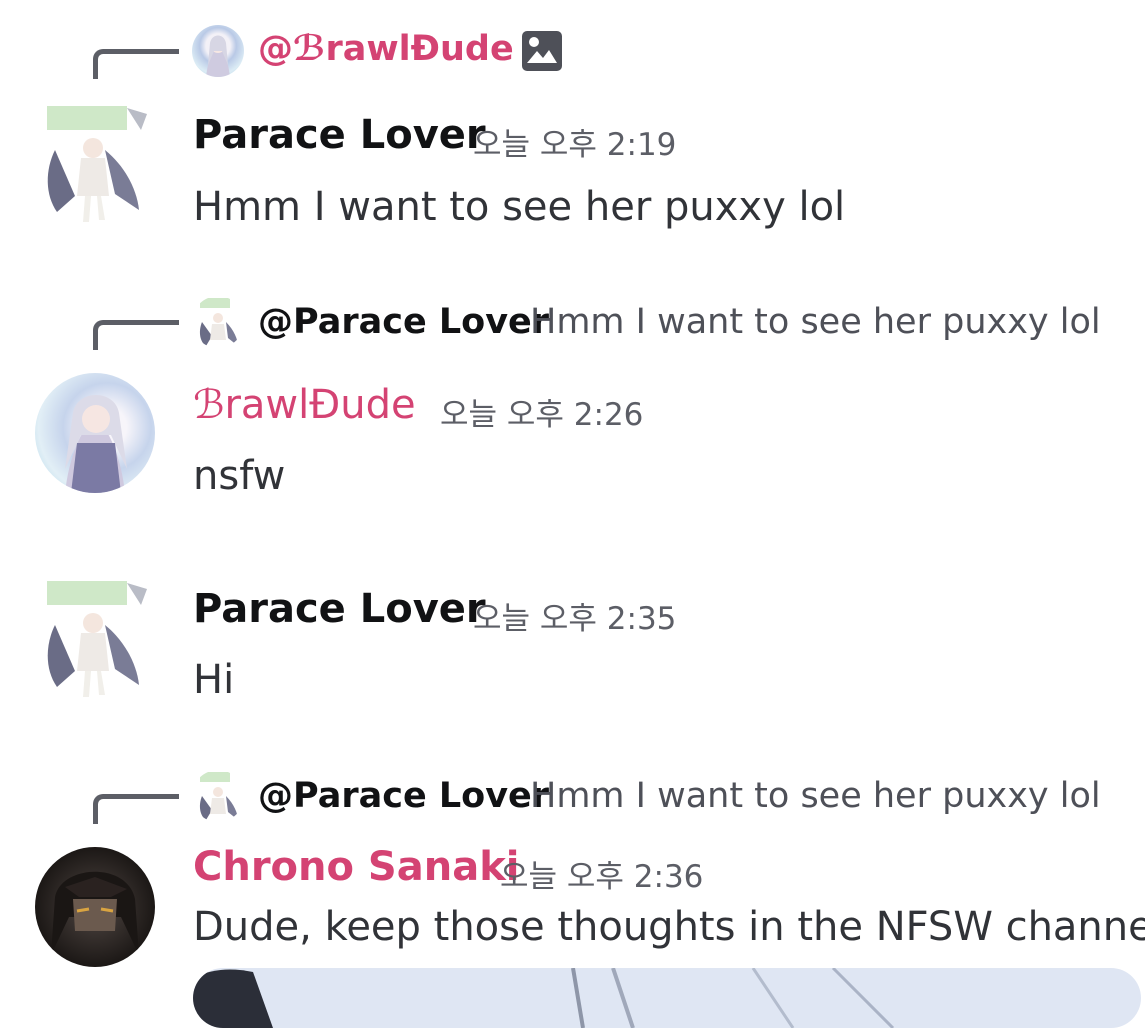 Image resolution: width=1145 pixels, height=1028 pixels. What do you see at coordinates (575, 619) in the screenshot?
I see `timestamp: 오늘 오후 2:35` at bounding box center [575, 619].